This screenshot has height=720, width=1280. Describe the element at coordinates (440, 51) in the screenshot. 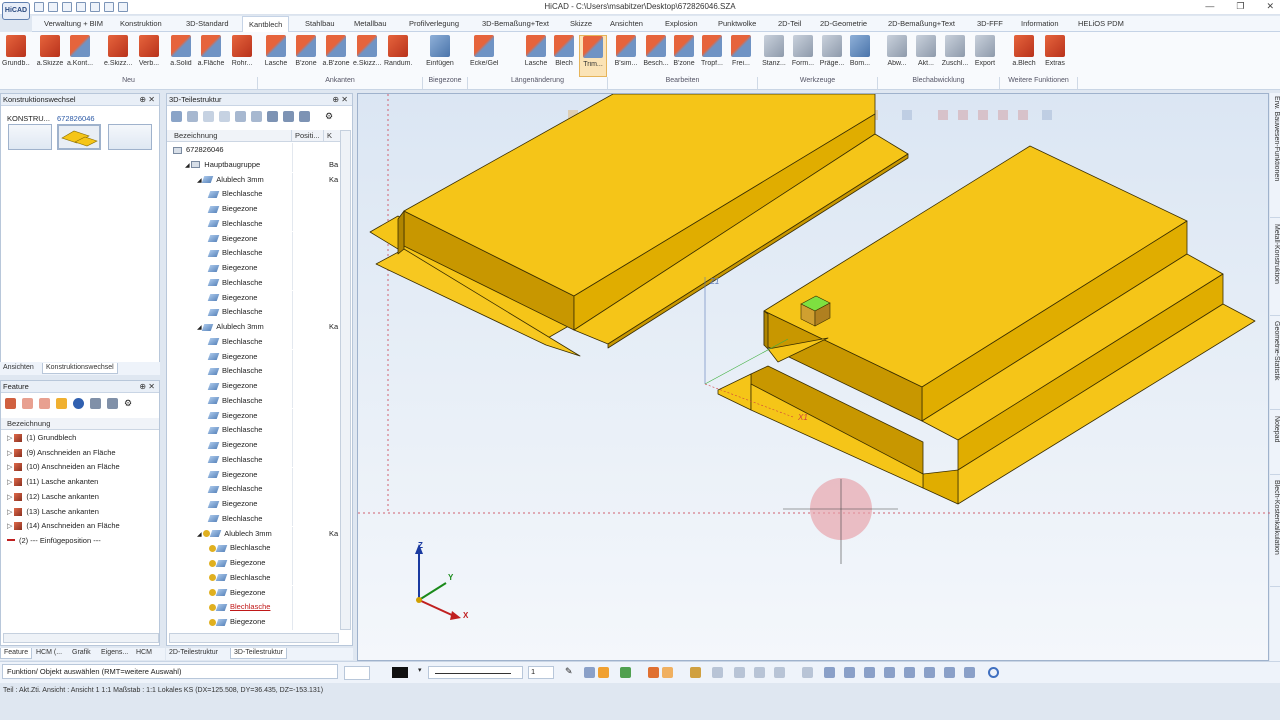

I see `ribbon-button-13: Einfügen` at that location.